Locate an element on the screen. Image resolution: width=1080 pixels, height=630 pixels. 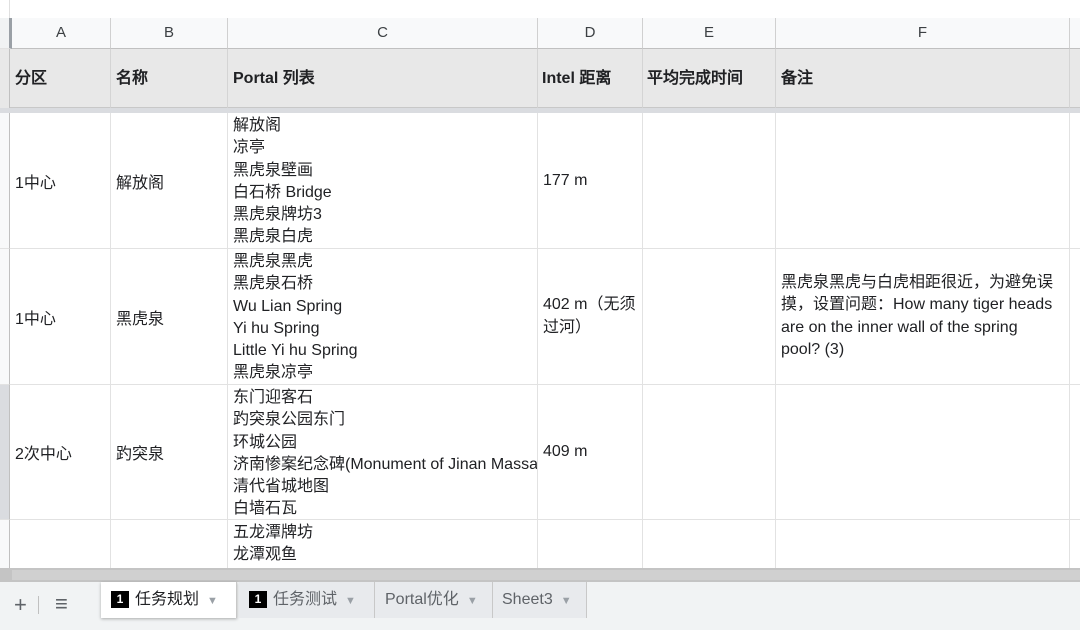
table-row: 五龙潭牌坊 龙潭观鱼 is located at coordinates (540, 544).